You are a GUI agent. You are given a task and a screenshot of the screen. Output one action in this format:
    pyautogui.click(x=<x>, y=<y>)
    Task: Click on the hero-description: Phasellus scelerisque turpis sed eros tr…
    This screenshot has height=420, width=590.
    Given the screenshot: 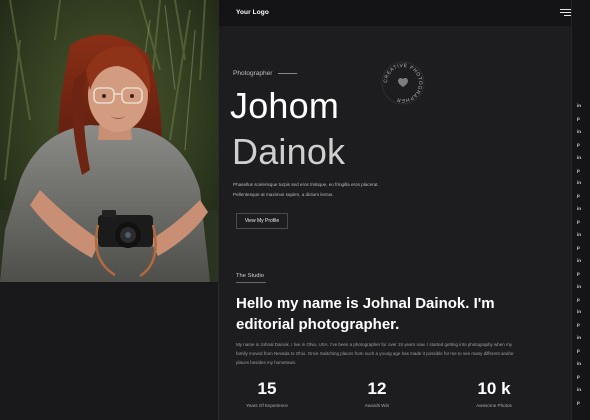 What is the action you would take?
    pyautogui.click(x=306, y=189)
    